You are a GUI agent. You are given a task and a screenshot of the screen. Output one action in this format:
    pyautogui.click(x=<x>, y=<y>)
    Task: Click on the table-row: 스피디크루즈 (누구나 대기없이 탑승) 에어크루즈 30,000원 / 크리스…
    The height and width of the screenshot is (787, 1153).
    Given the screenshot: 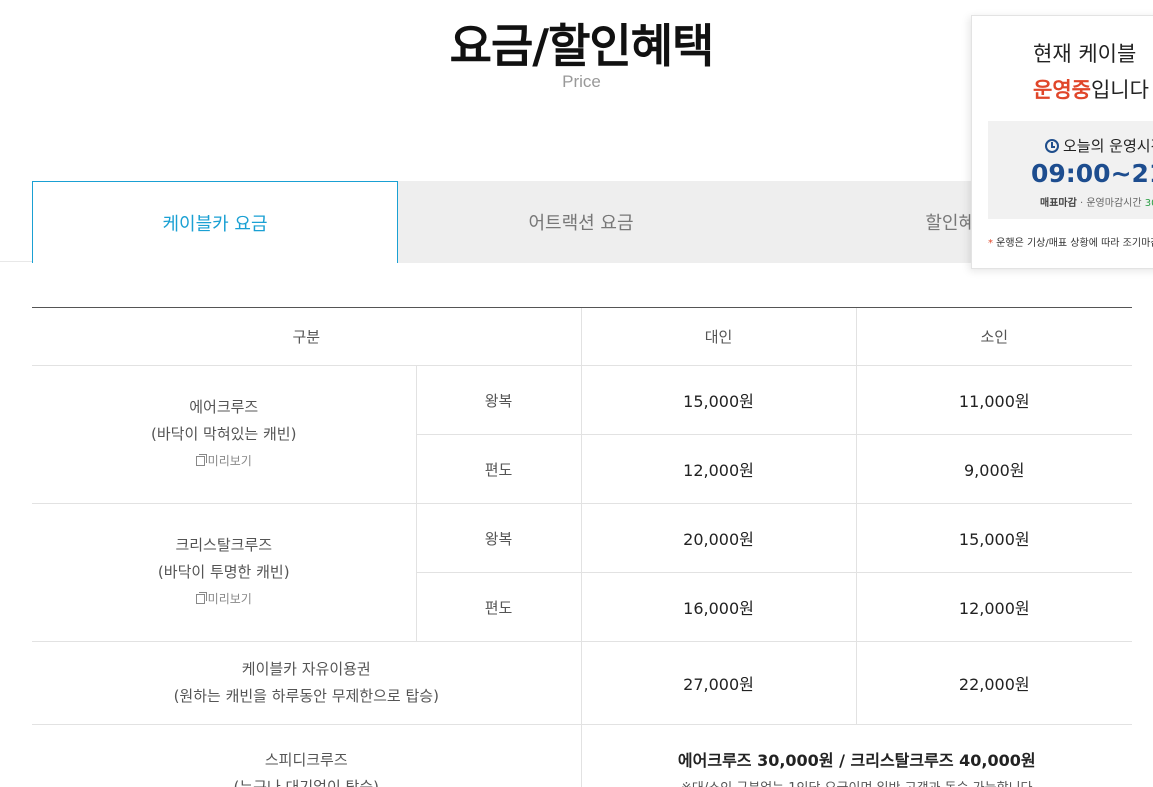 What is the action you would take?
    pyautogui.click(x=582, y=755)
    